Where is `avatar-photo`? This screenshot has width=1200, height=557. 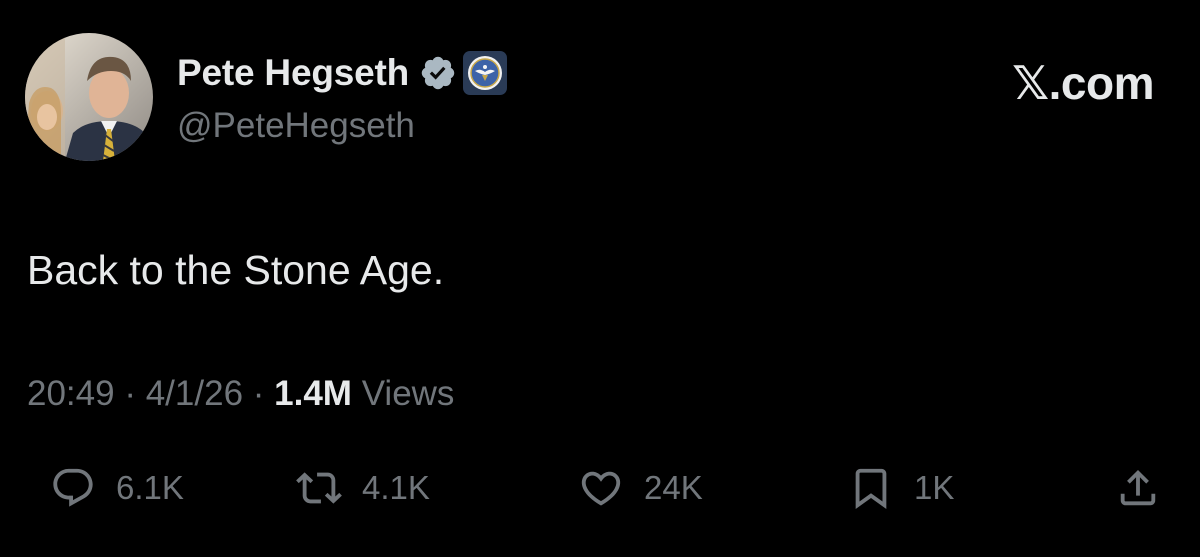 avatar-photo is located at coordinates (89, 97).